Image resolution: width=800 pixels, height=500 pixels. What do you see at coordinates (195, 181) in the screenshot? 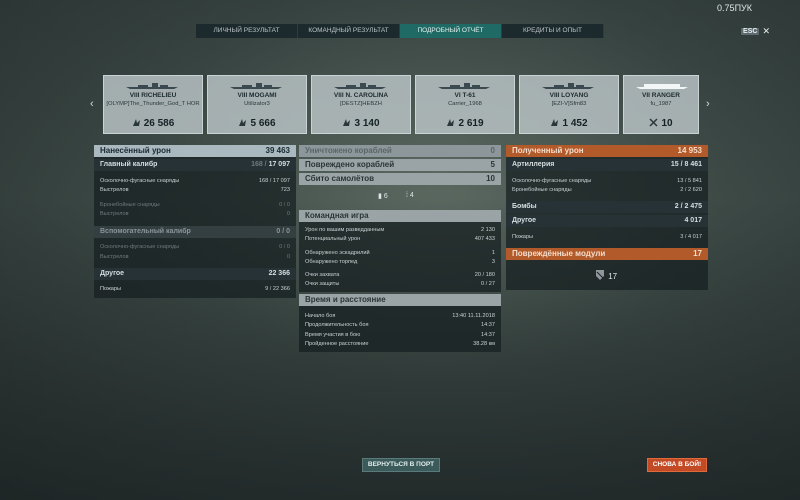
I see `he-row: Осколочно-фугасные снаряды 168 / 17 097` at bounding box center [195, 181].